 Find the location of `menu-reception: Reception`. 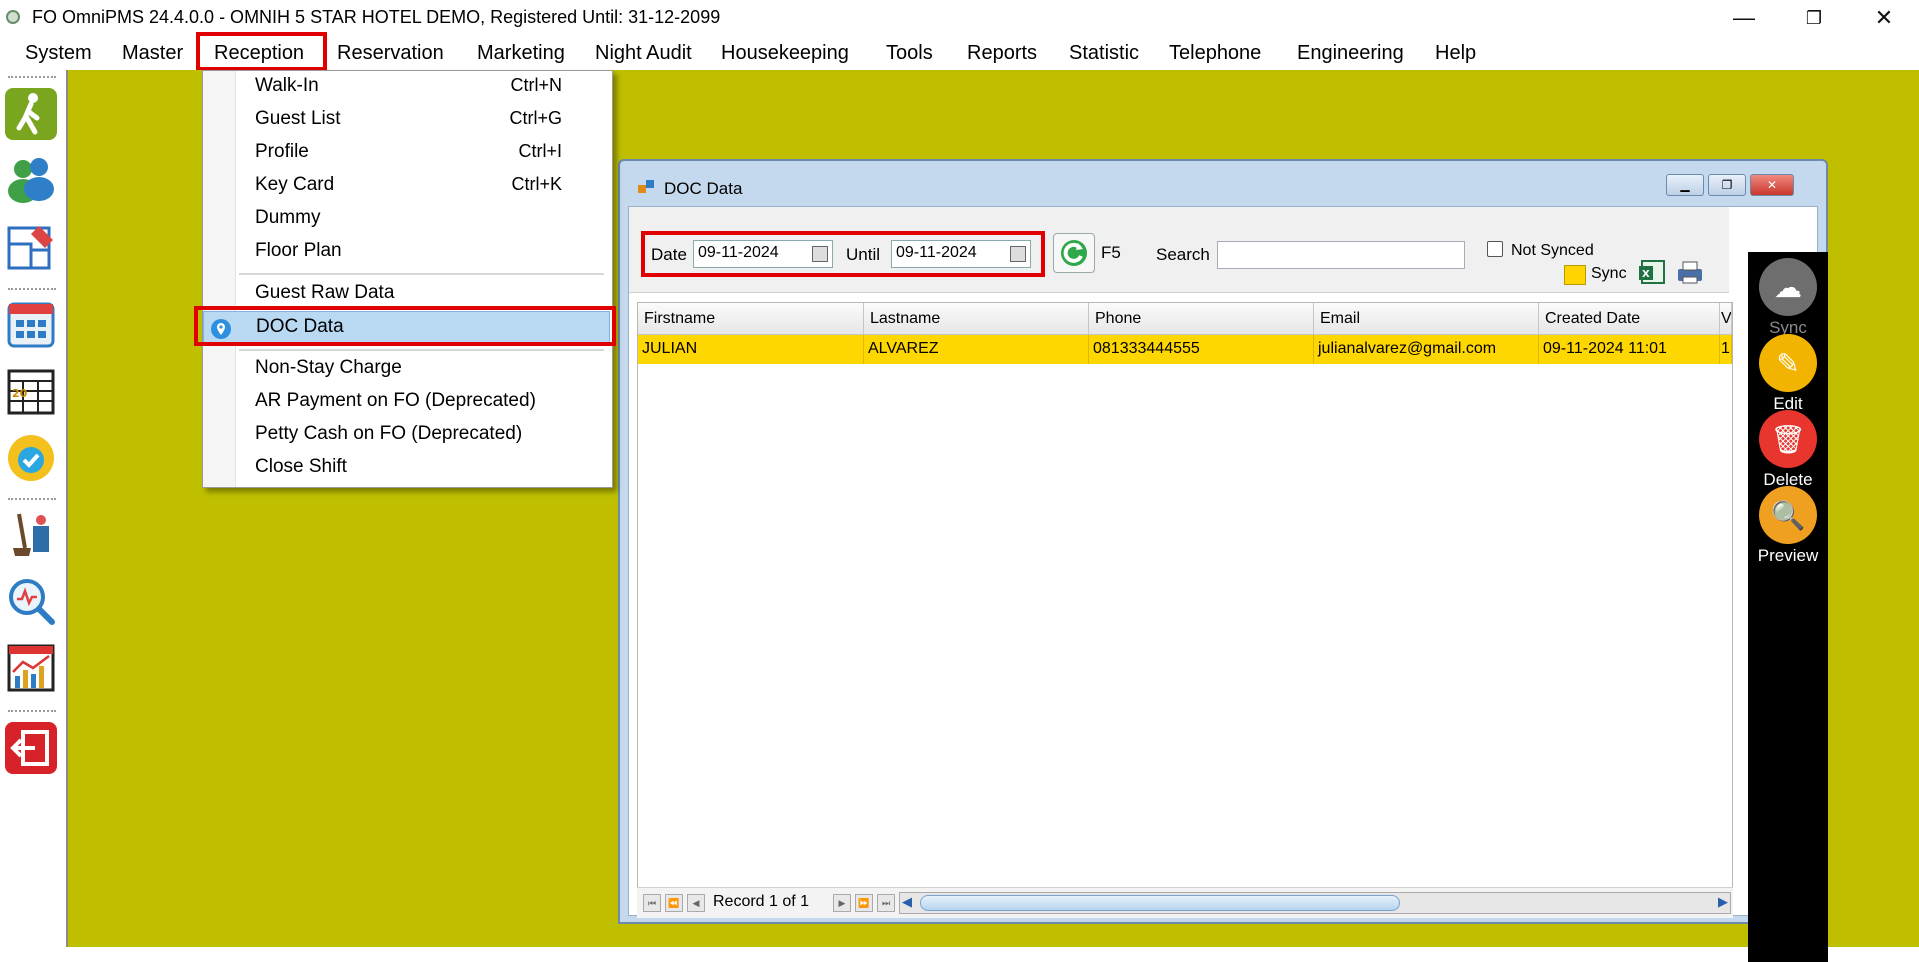

menu-reception: Reception is located at coordinates (259, 53).